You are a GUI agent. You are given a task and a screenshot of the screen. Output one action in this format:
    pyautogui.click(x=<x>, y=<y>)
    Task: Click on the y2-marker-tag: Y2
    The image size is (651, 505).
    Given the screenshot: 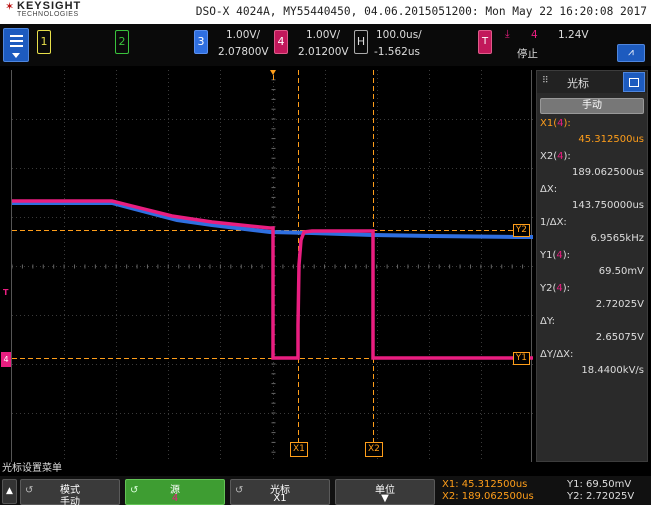 What is the action you would take?
    pyautogui.click(x=521, y=230)
    